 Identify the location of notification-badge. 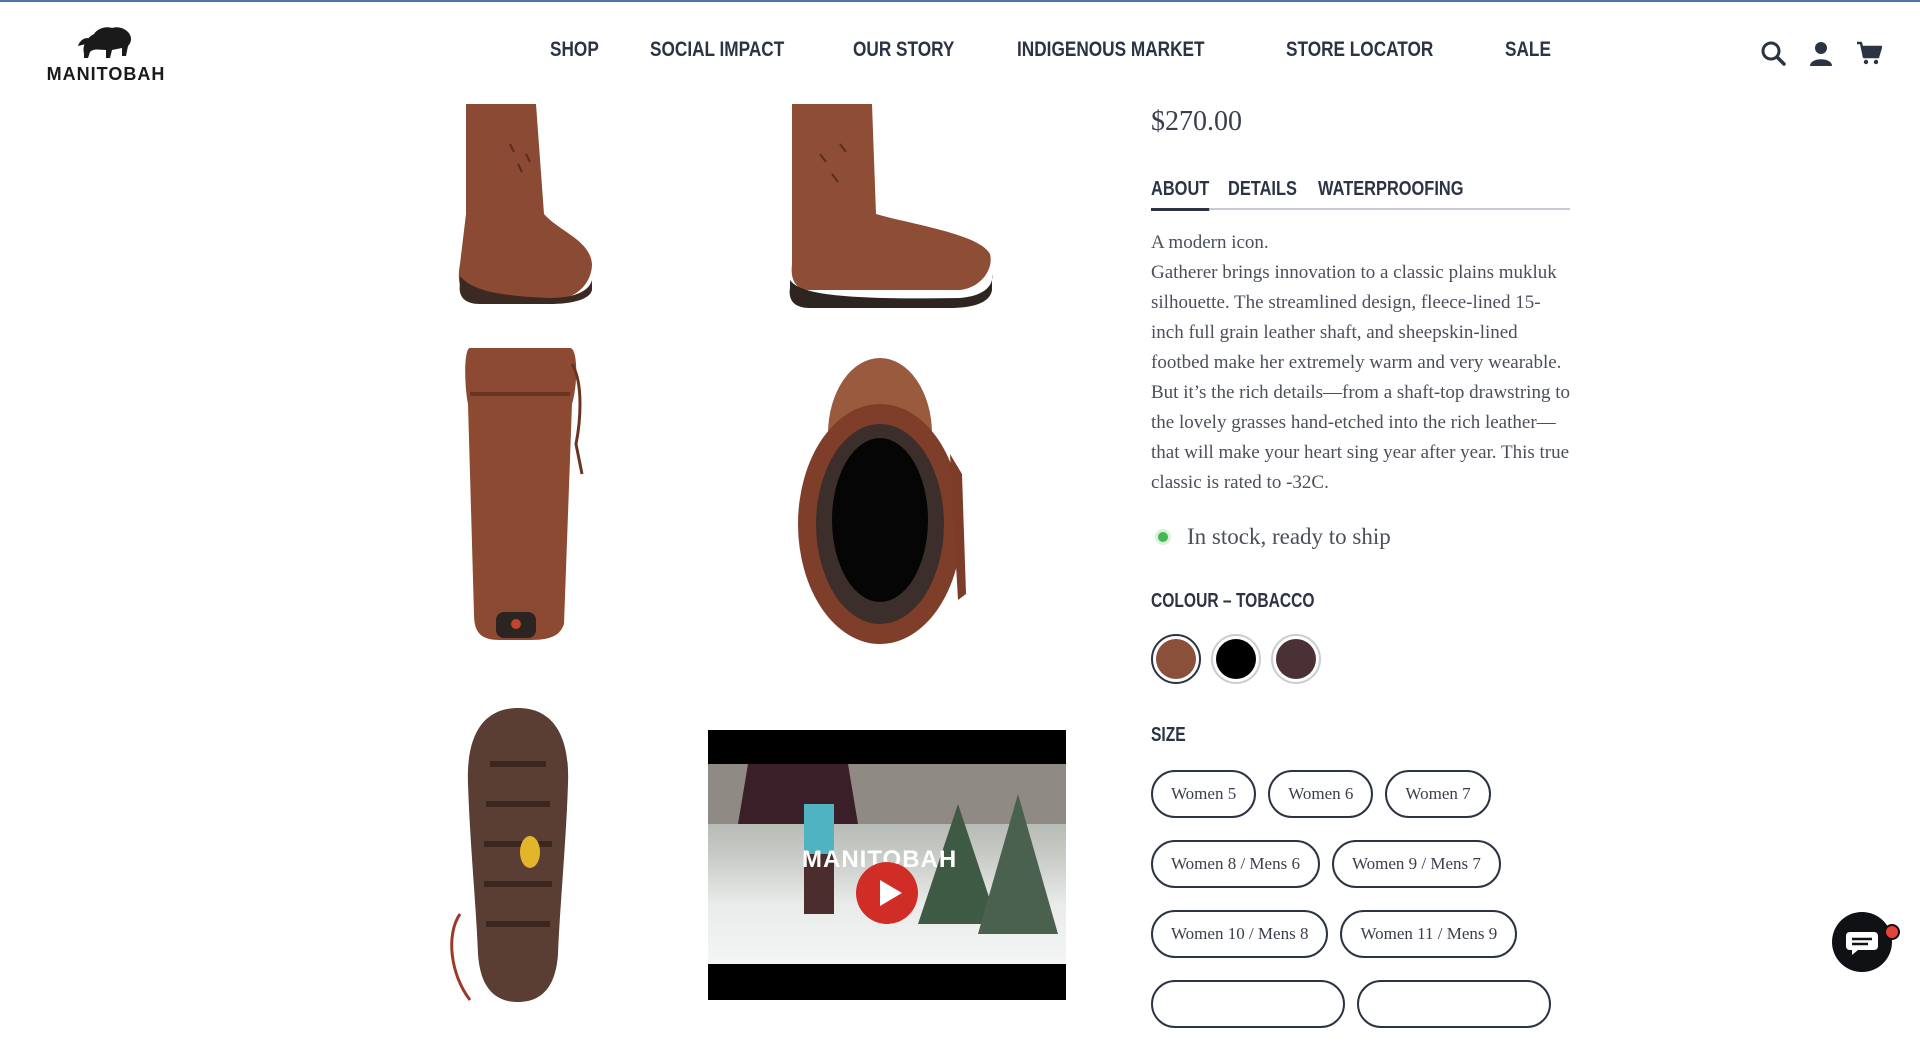
(1892, 932).